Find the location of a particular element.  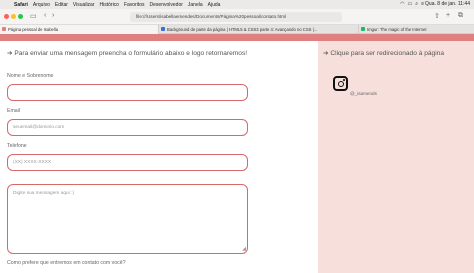

menu-historico: Histórico is located at coordinates (109, 5).